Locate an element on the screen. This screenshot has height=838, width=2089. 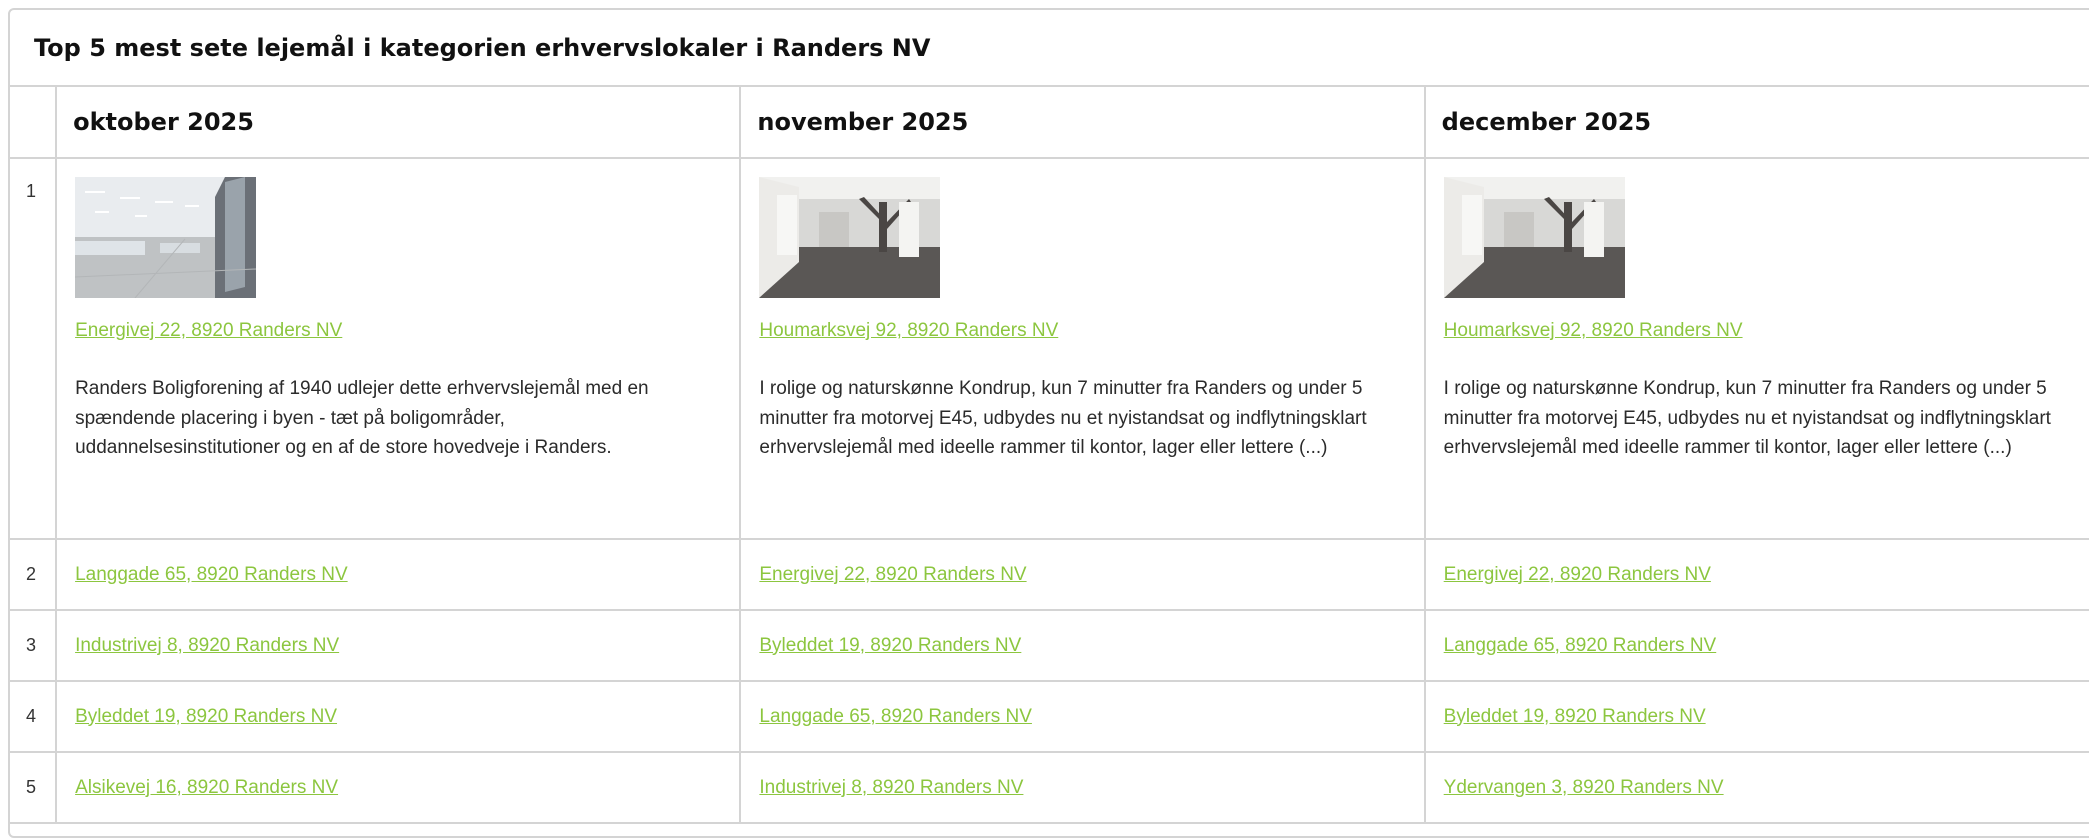
listing-link: Ydervangen 3, 8920 Randers NV is located at coordinates (1584, 788).